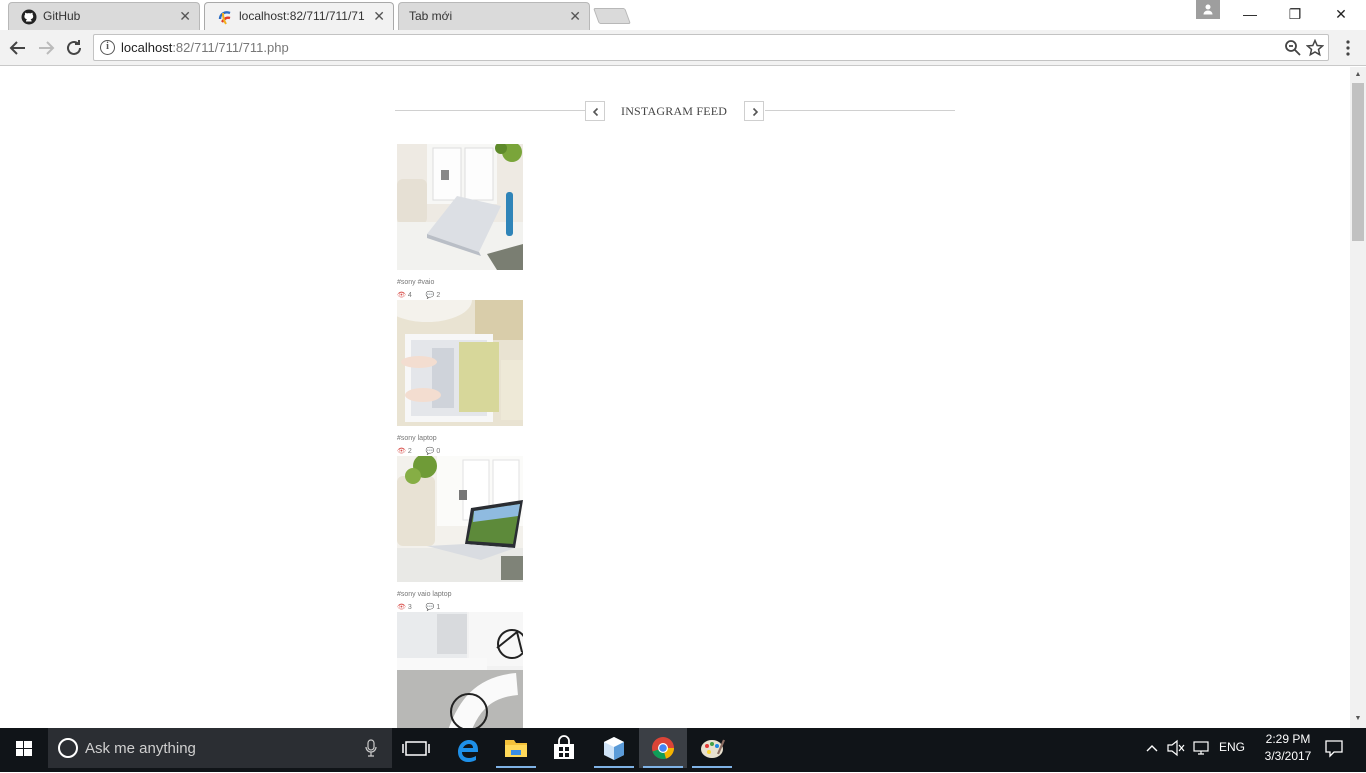 Image resolution: width=1366 pixels, height=773 pixels. I want to click on tab-github: GitHub ✕, so click(104, 16).